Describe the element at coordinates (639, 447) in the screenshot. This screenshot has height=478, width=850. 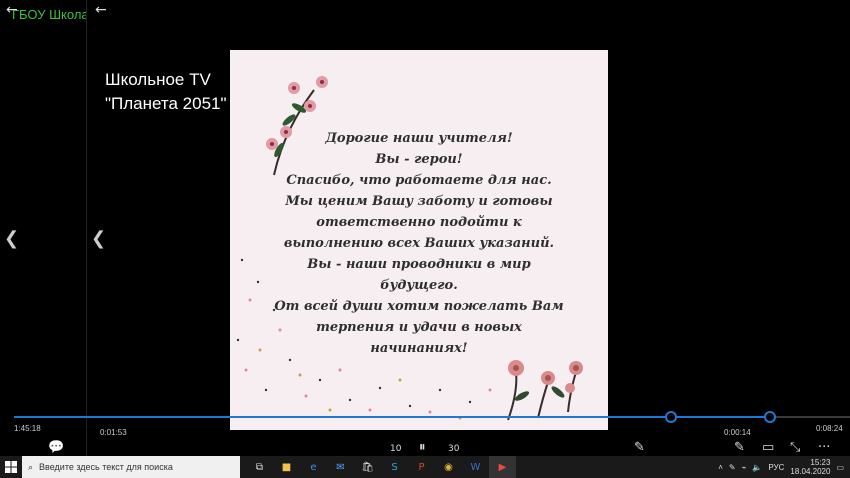
I see `edit-icon: ✎` at that location.